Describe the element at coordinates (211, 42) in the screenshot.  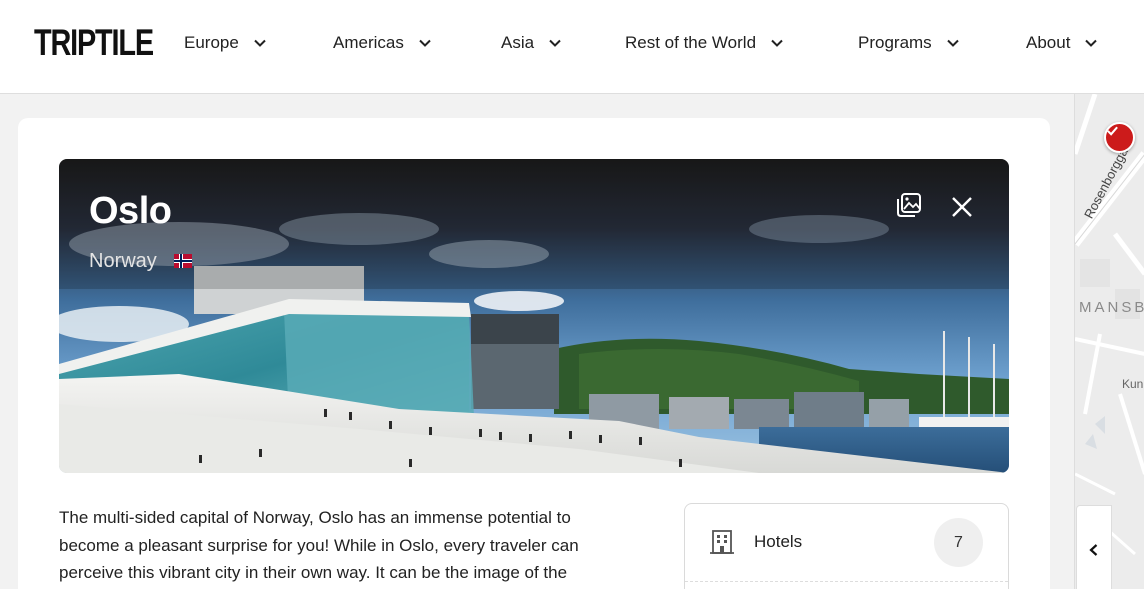
I see `nav-item-label: Europe` at that location.